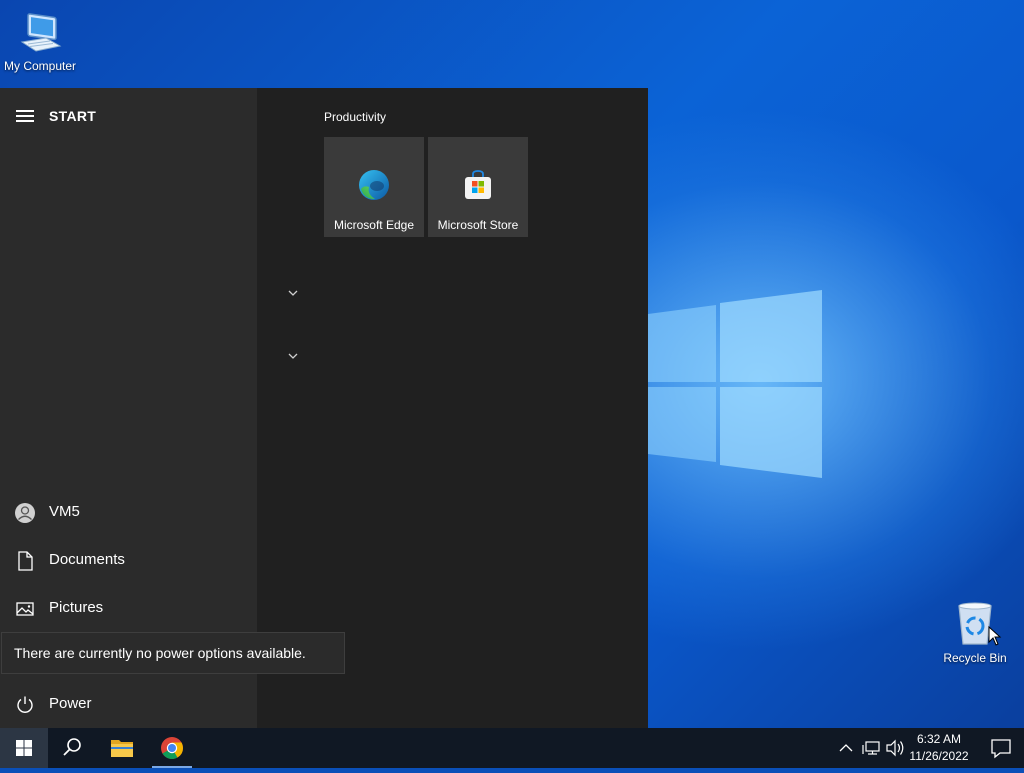  Describe the element at coordinates (40, 66) in the screenshot. I see `desktop-icon-label: My Computer` at that location.